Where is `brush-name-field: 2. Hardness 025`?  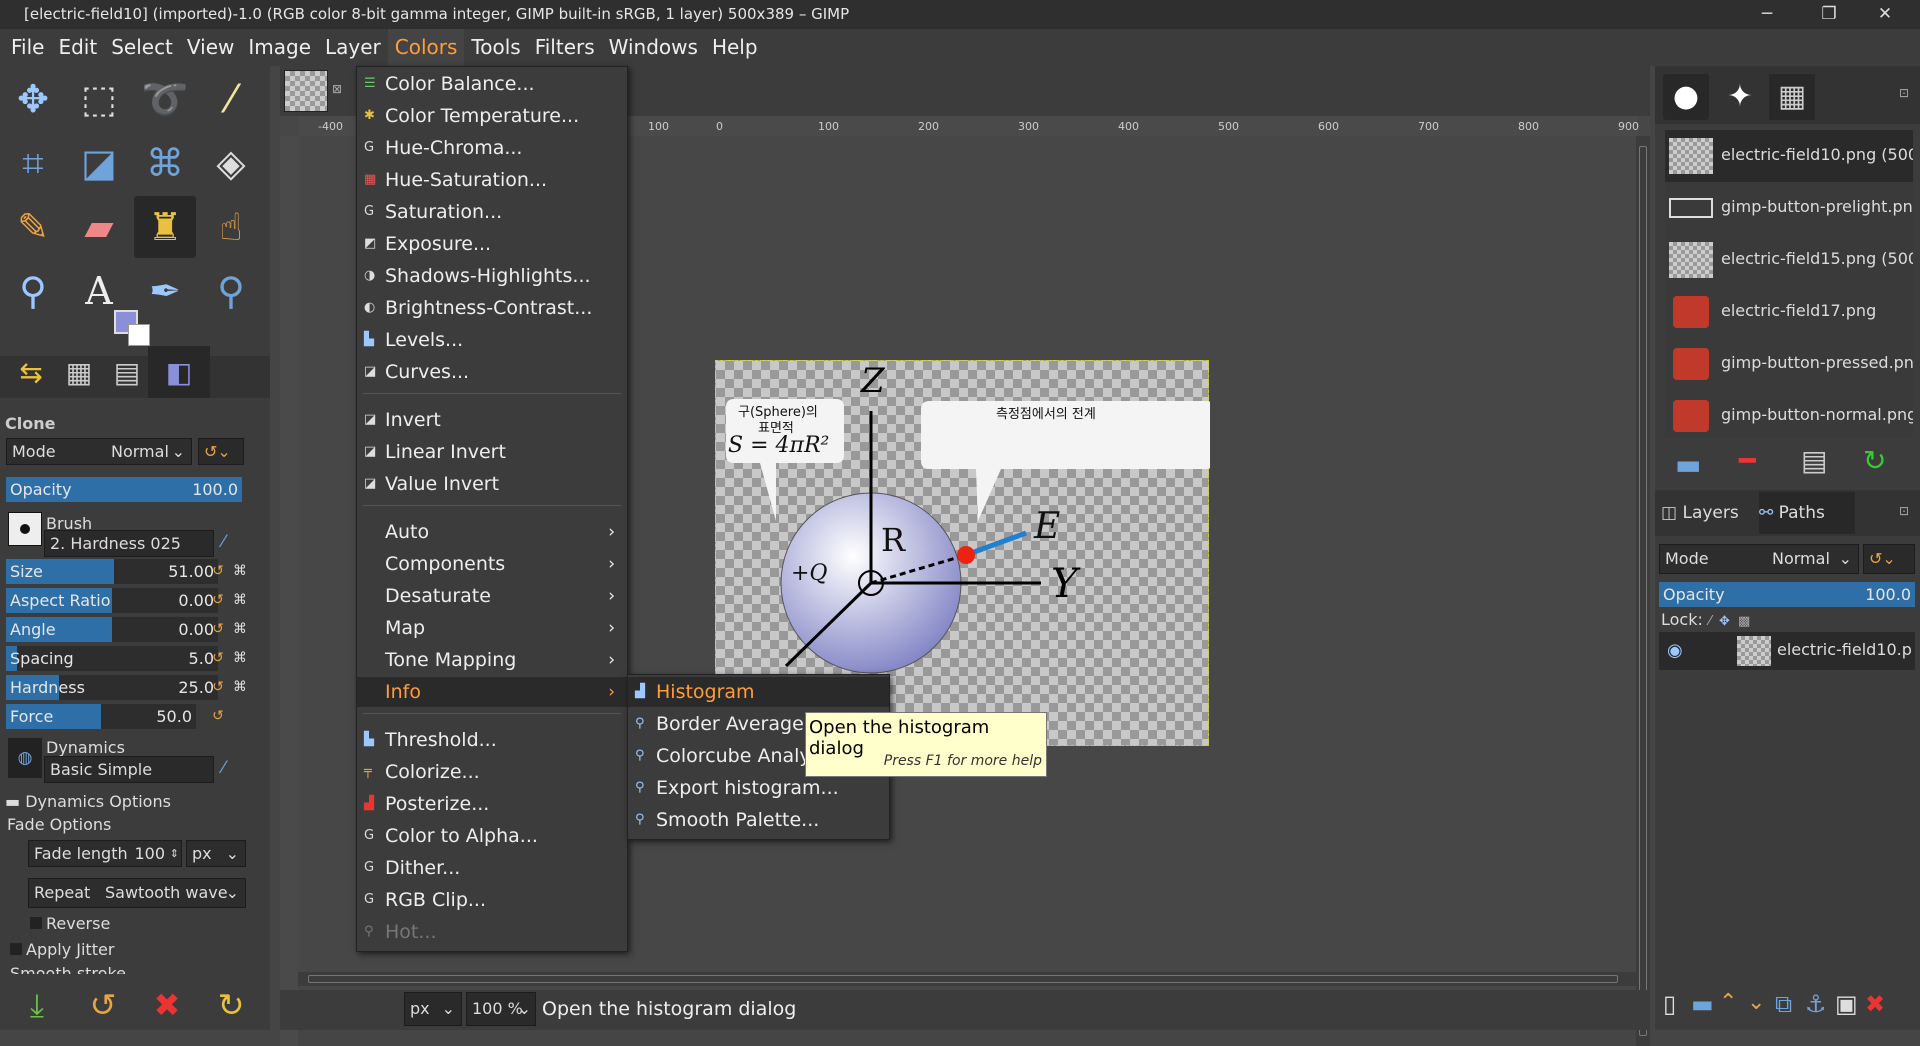
brush-name-field: 2. Hardness 025 is located at coordinates (129, 543).